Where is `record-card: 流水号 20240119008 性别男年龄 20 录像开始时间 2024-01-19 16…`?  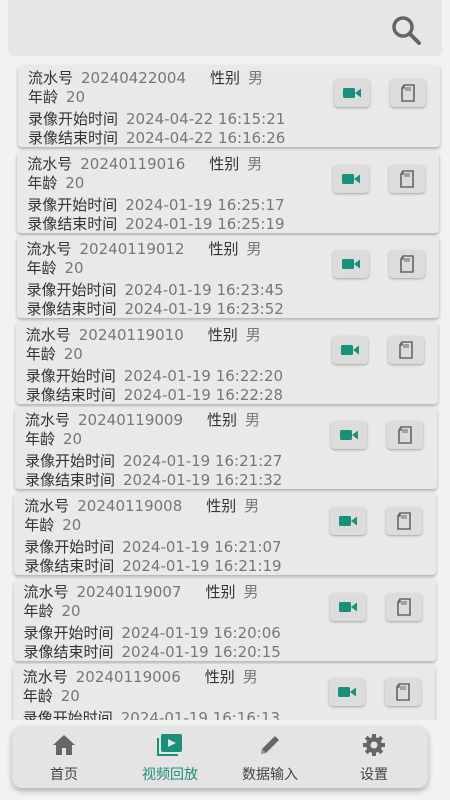 record-card: 流水号 20240119008 性别男年龄 20 录像开始时间 2024-01-19 16… is located at coordinates (225, 534).